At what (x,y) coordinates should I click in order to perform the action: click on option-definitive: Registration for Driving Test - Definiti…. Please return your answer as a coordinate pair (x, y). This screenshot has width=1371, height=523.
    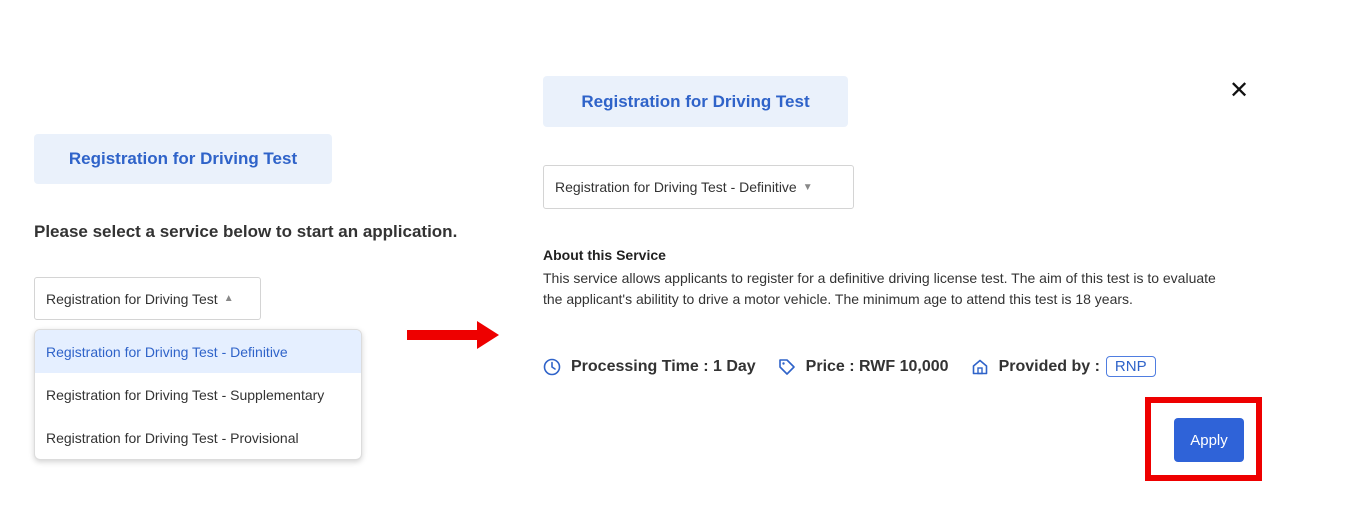
    Looking at the image, I should click on (198, 351).